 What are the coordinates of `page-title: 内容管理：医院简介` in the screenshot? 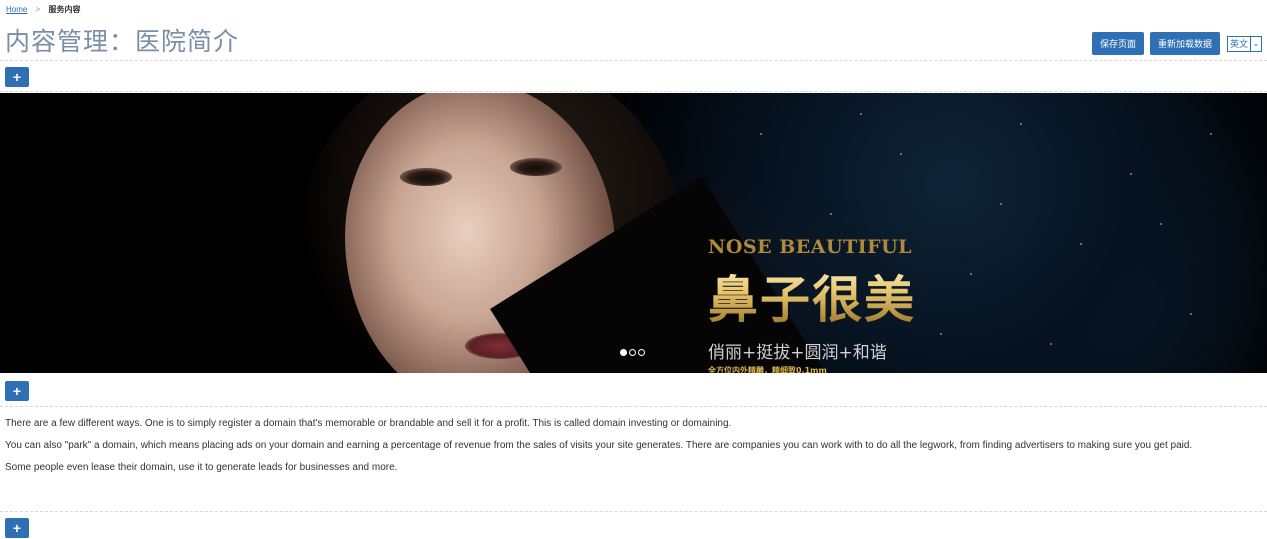 It's located at (122, 41).